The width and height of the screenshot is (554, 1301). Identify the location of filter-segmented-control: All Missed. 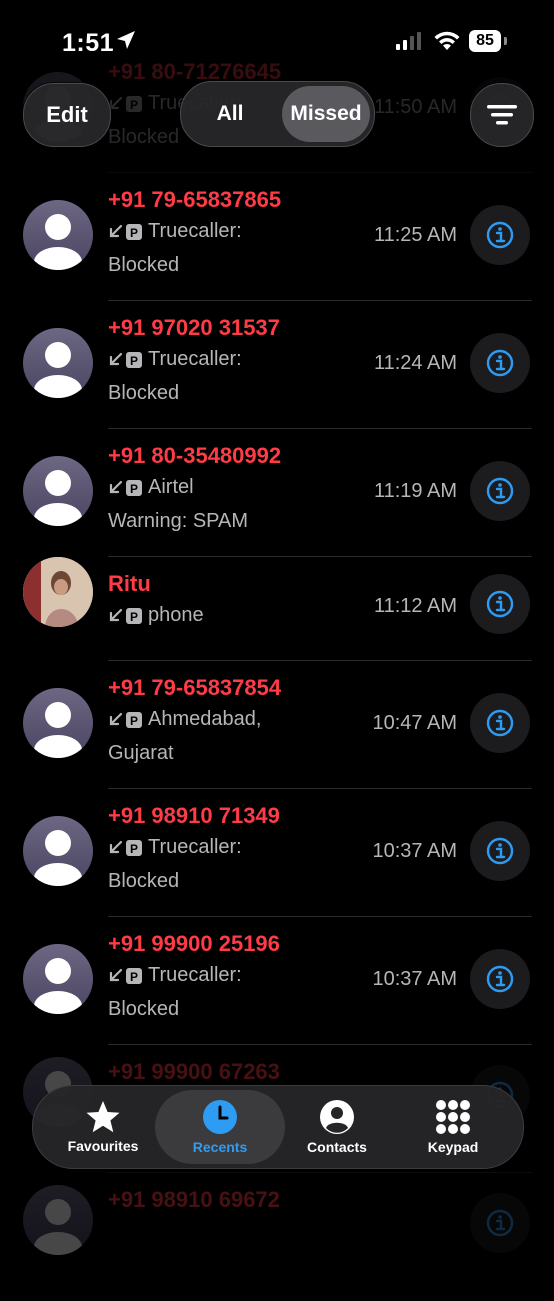
(277, 114).